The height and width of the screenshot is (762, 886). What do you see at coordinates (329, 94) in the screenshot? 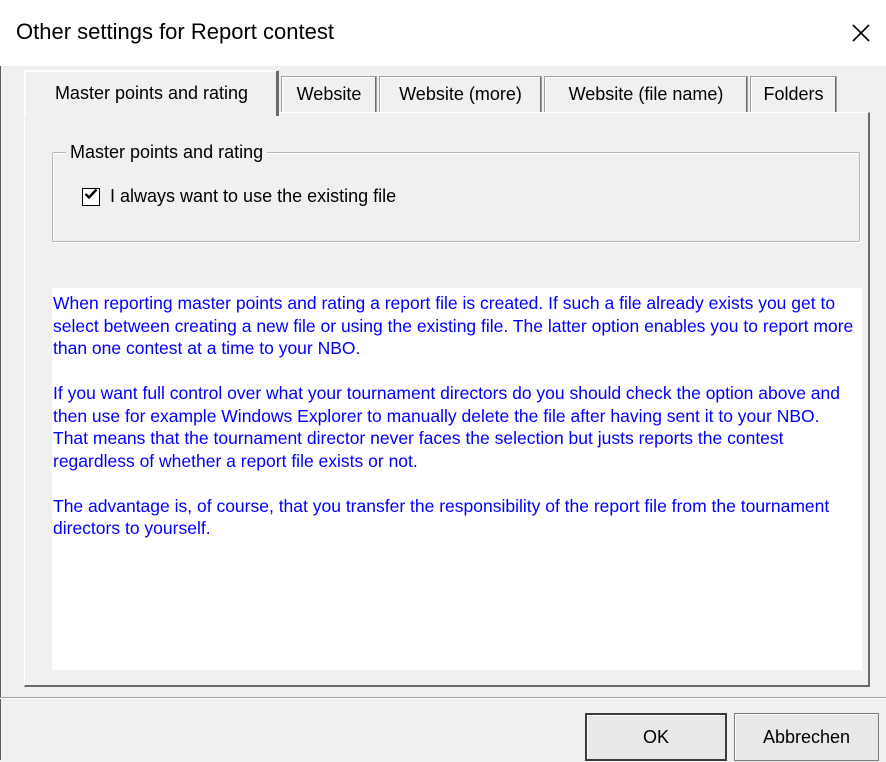
I see `tab-website: Website` at bounding box center [329, 94].